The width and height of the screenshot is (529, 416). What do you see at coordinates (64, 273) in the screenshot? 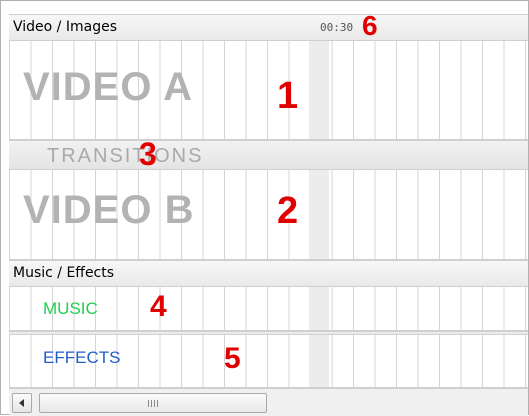
I see `music-effects-title: Music / Effects` at bounding box center [64, 273].